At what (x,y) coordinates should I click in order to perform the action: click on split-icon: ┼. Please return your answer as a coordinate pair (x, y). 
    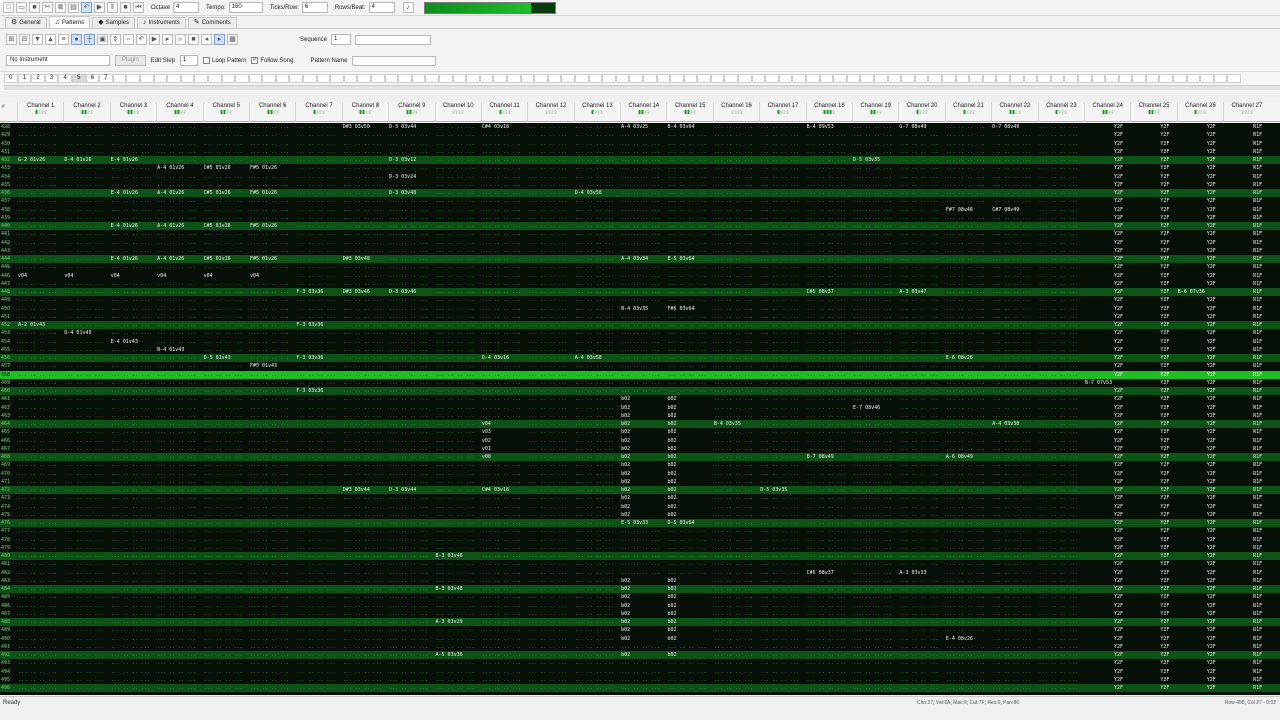
    Looking at the image, I should click on (89, 39).